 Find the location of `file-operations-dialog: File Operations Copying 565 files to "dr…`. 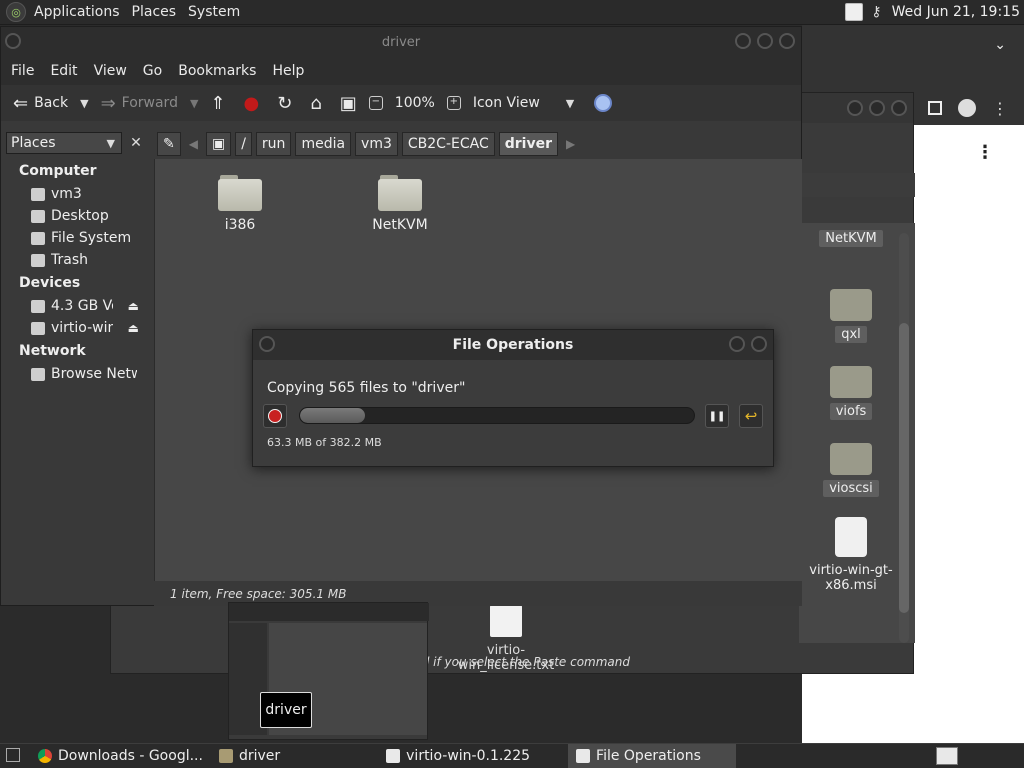

file-operations-dialog: File Operations Copying 565 files to "dr… is located at coordinates (513, 398).